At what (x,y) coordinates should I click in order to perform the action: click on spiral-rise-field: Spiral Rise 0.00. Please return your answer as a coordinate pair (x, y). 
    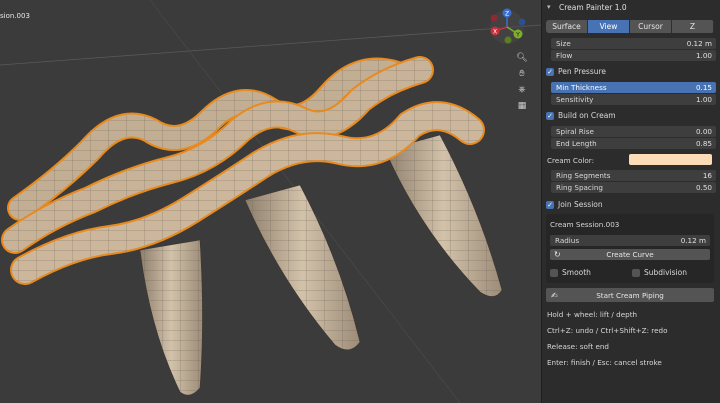
    Looking at the image, I should click on (633, 131).